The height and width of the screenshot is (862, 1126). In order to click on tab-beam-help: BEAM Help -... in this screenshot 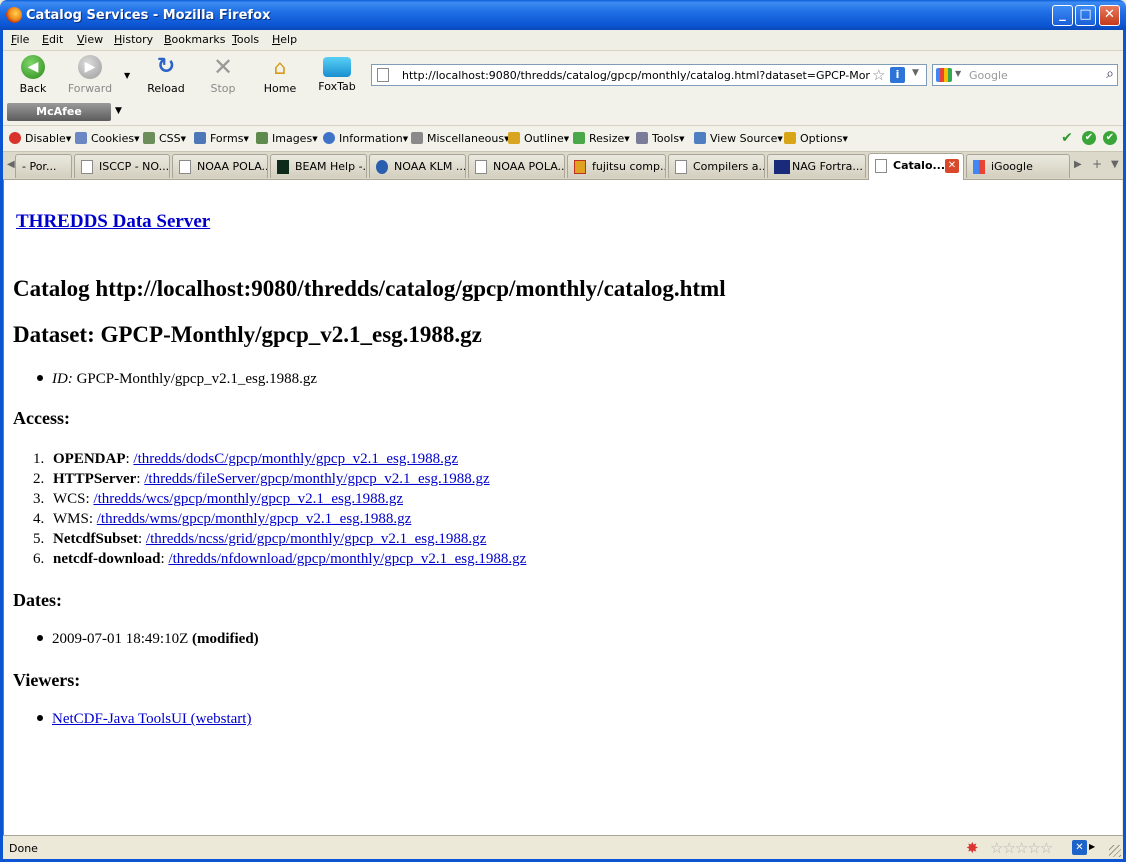, I will do `click(318, 166)`.